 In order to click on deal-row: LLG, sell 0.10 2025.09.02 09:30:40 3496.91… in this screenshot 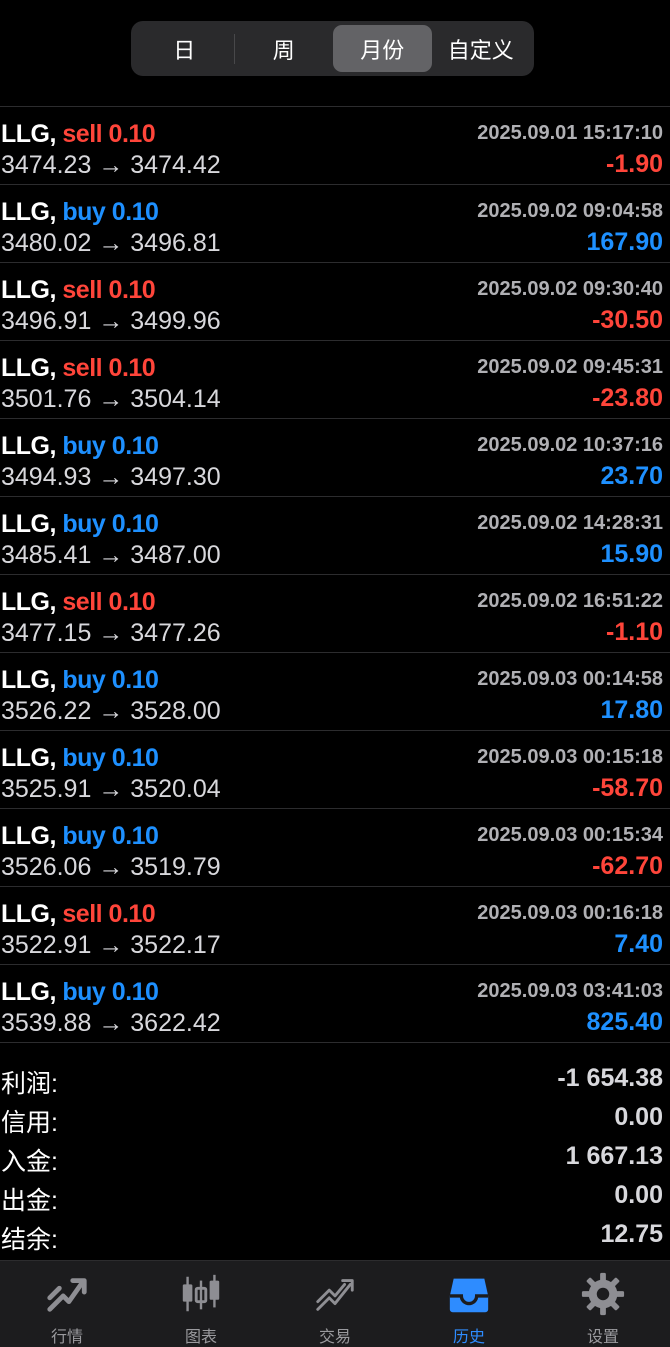, I will do `click(335, 302)`.